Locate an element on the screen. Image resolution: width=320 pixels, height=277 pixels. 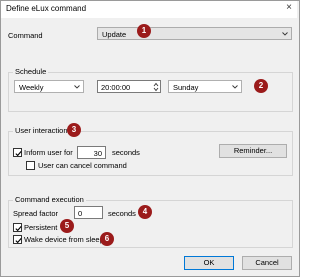
wake-device-label: Wake device from sleep is located at coordinates (64, 239).